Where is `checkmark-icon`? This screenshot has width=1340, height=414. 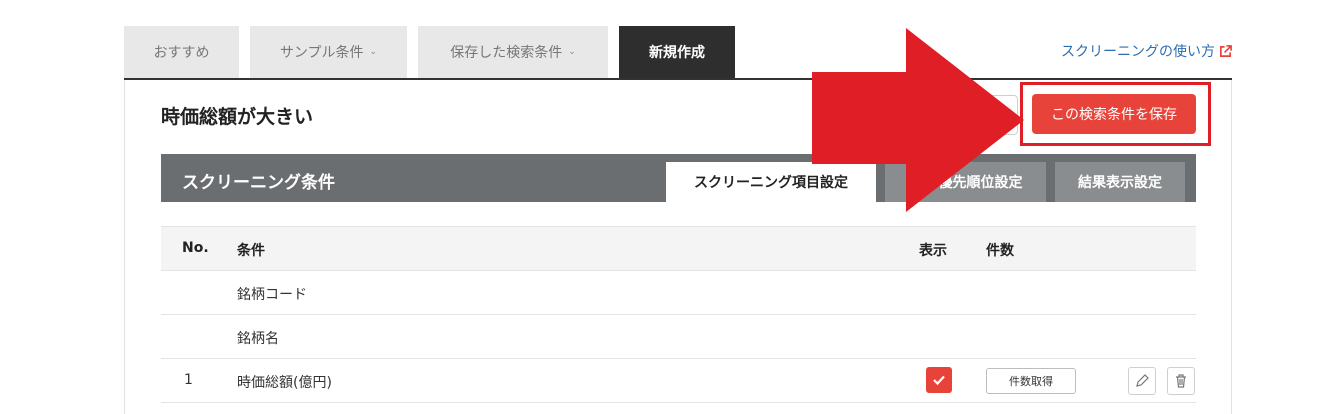
checkmark-icon is located at coordinates (939, 380).